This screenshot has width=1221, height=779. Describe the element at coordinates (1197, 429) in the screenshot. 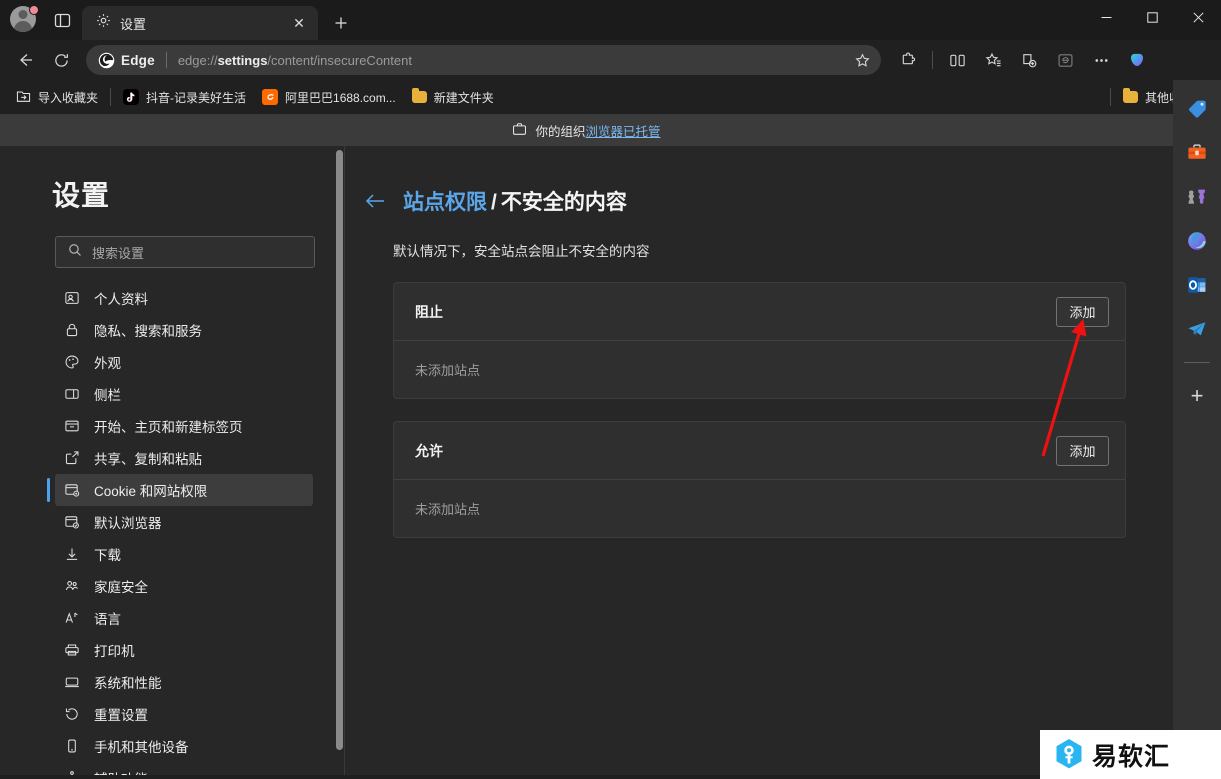

I see `edge-sidebar-rail: +` at that location.